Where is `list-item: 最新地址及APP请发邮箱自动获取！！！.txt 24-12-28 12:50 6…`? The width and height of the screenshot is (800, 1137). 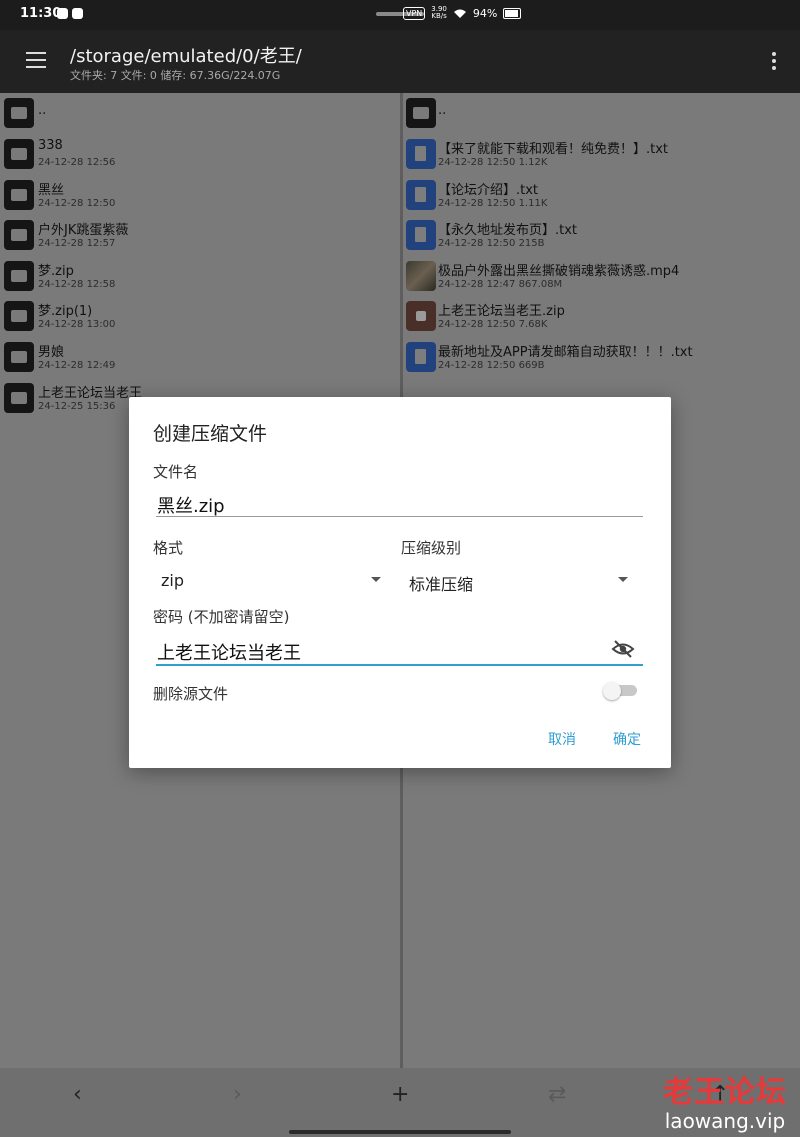
list-item: 最新地址及APP请发邮箱自动获取！！！.txt 24-12-28 12:50 6… is located at coordinates (601, 357).